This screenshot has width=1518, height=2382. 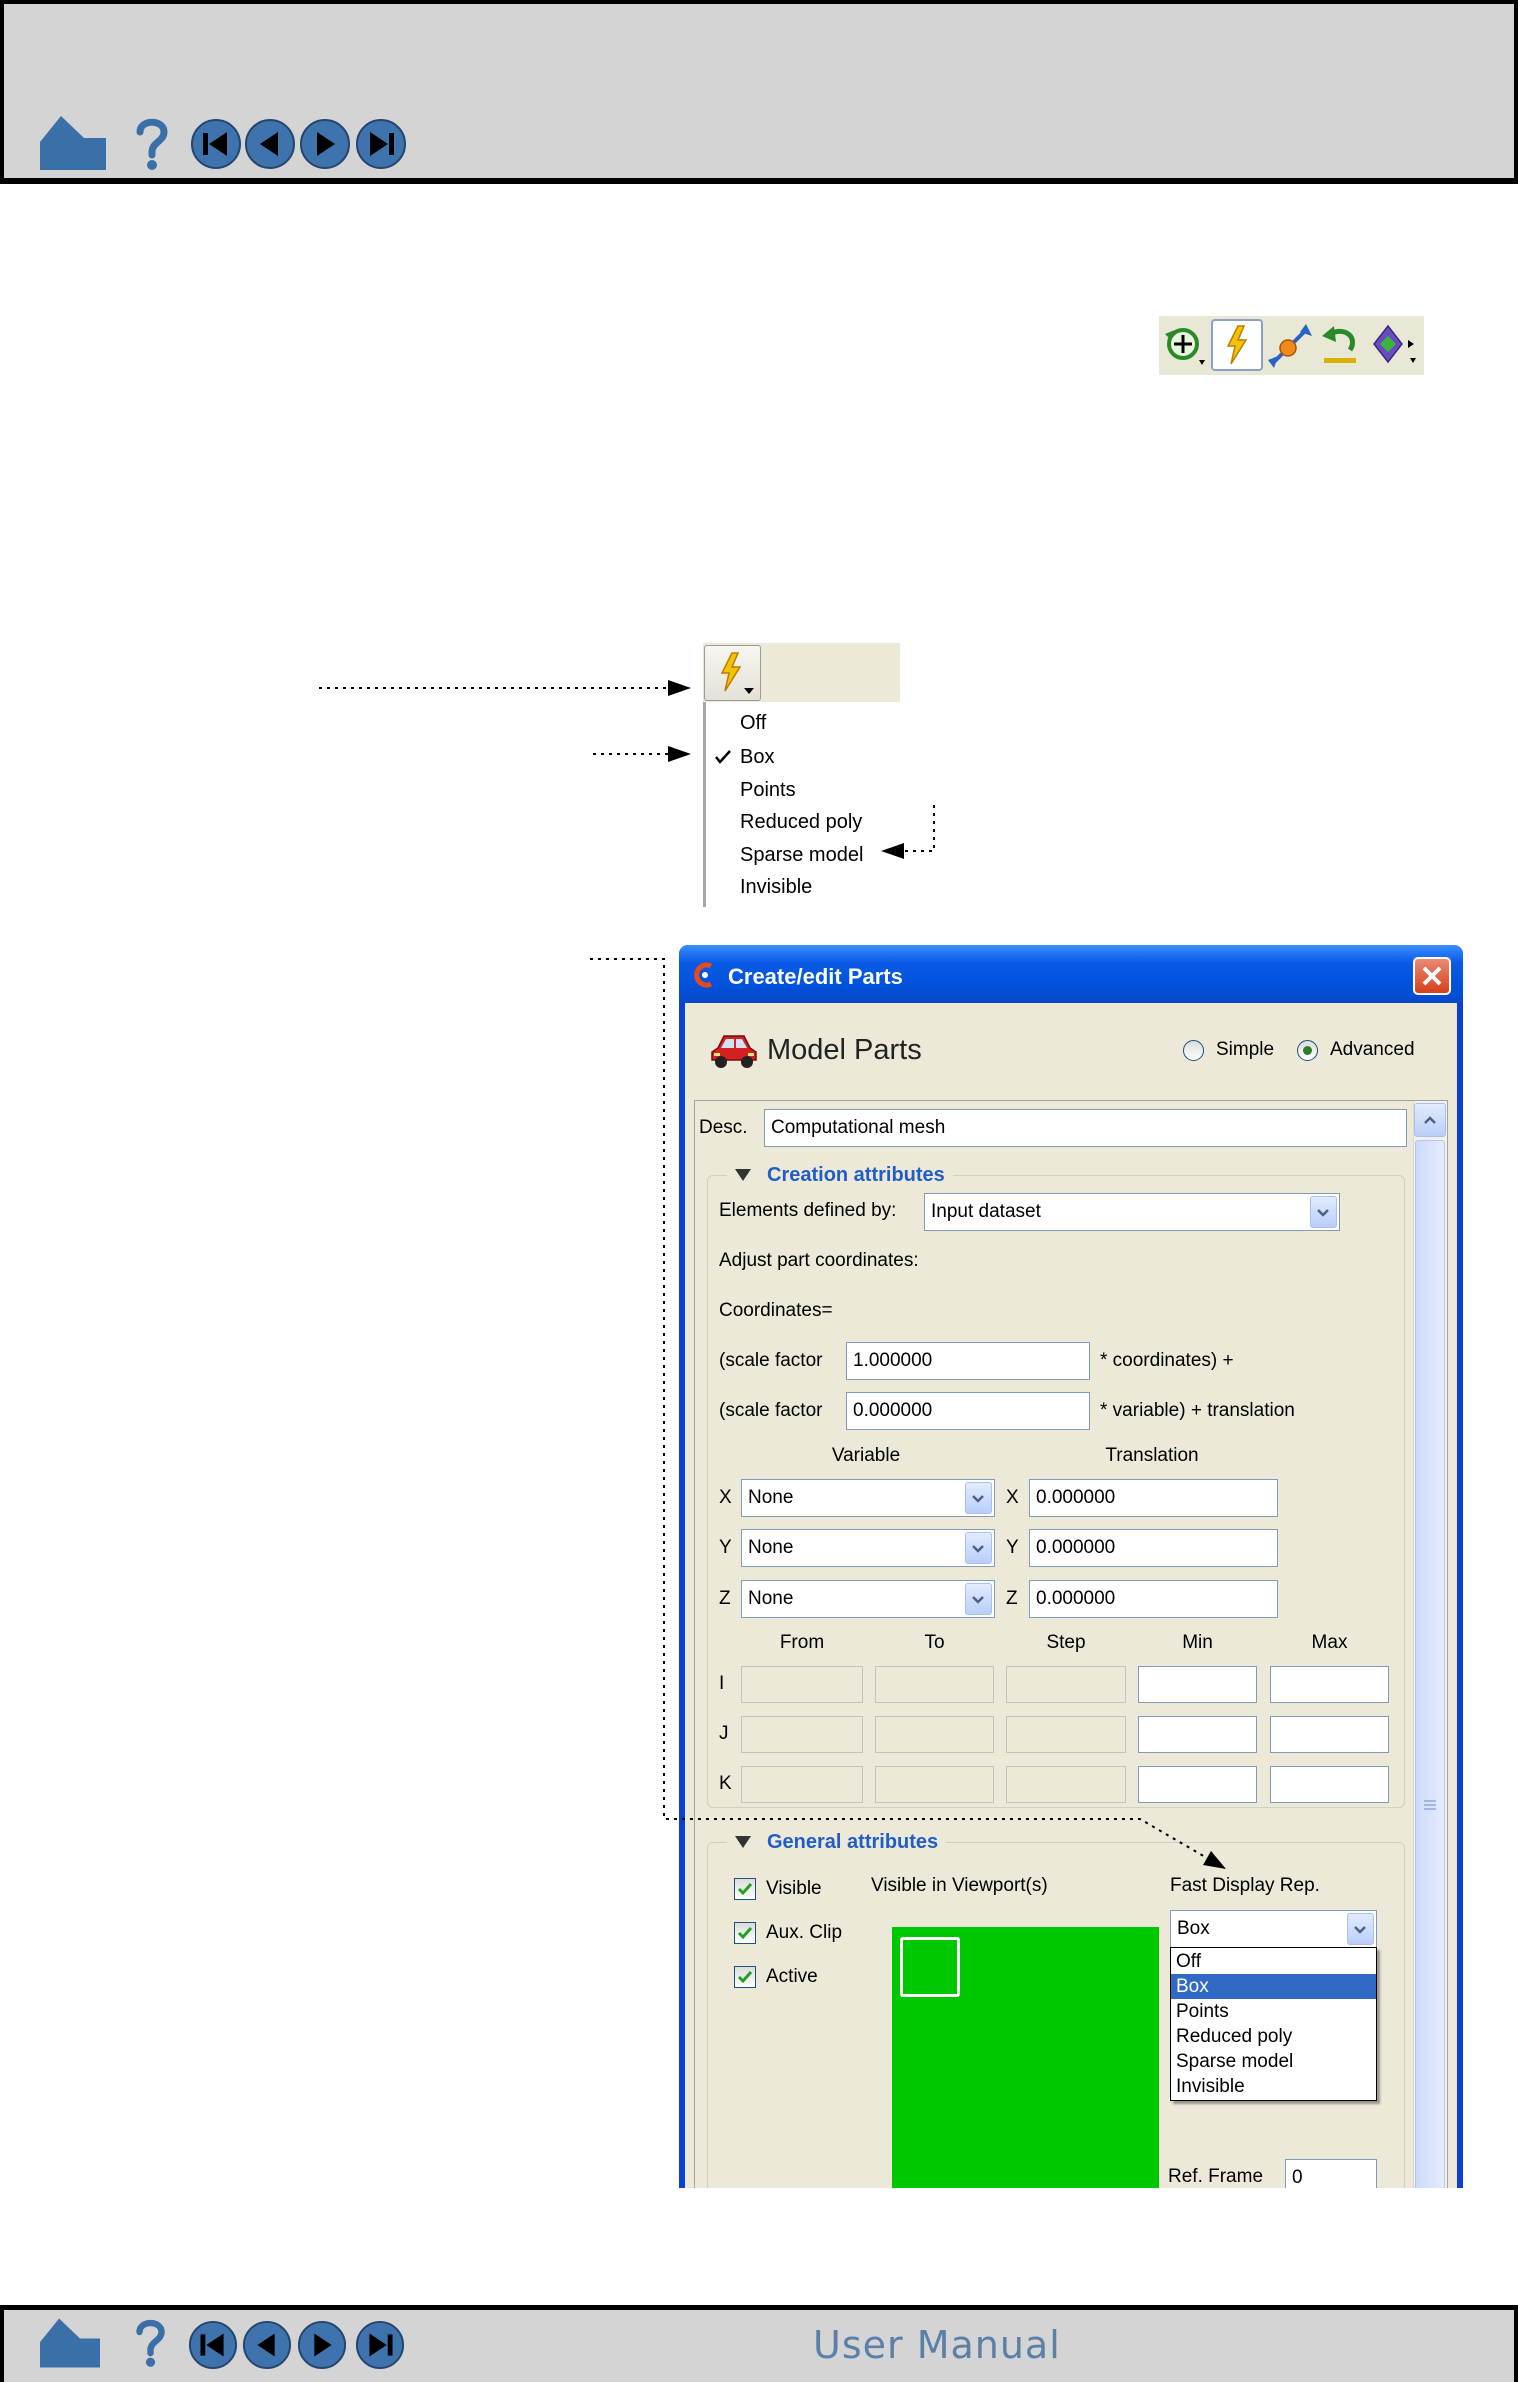 I want to click on next-page-icon, so click(x=322, y=2345).